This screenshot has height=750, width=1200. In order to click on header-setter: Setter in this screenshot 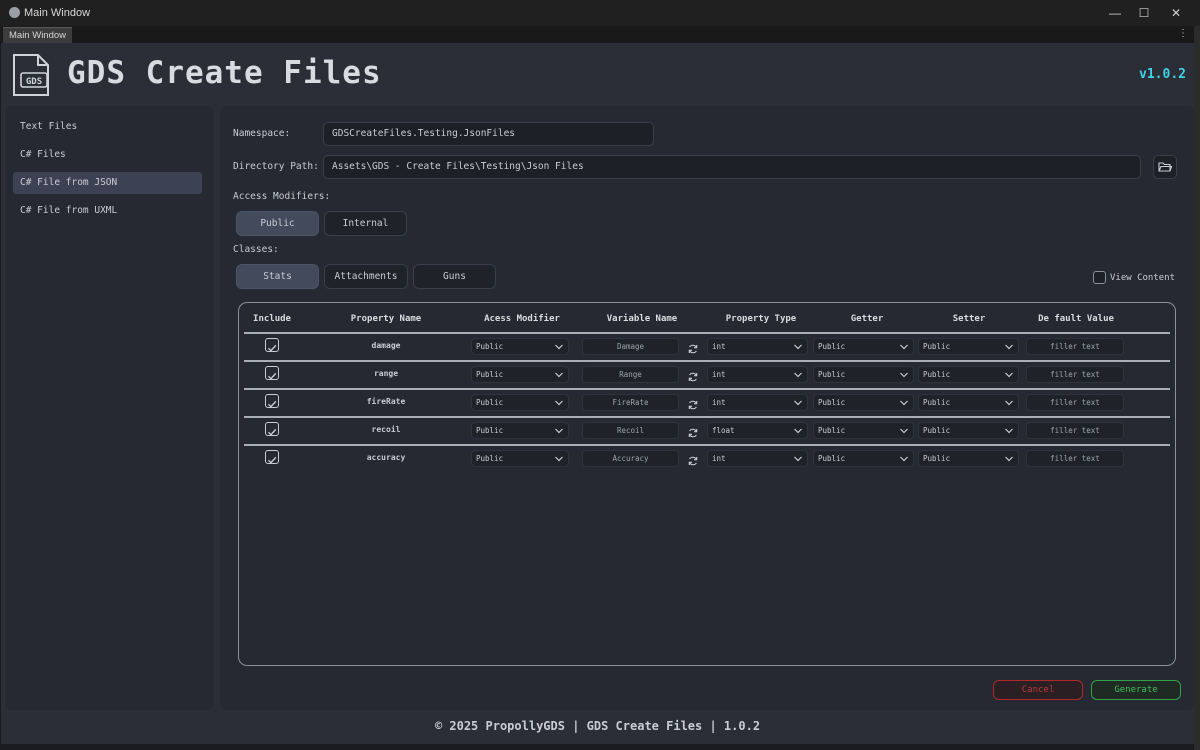, I will do `click(969, 319)`.